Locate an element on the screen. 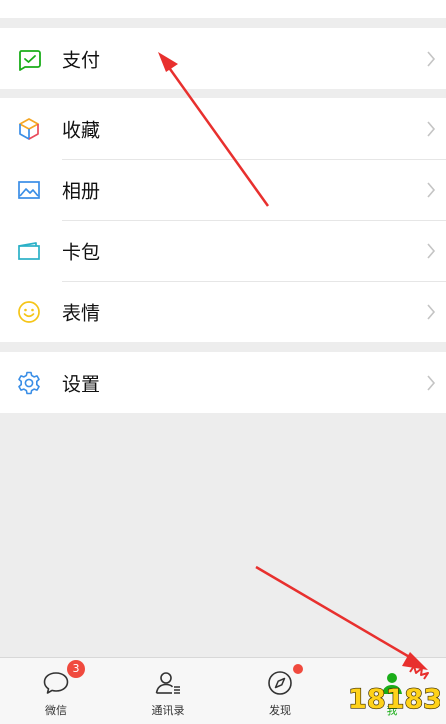 The height and width of the screenshot is (724, 446). watermark-logo: 18183 is located at coordinates (395, 690).